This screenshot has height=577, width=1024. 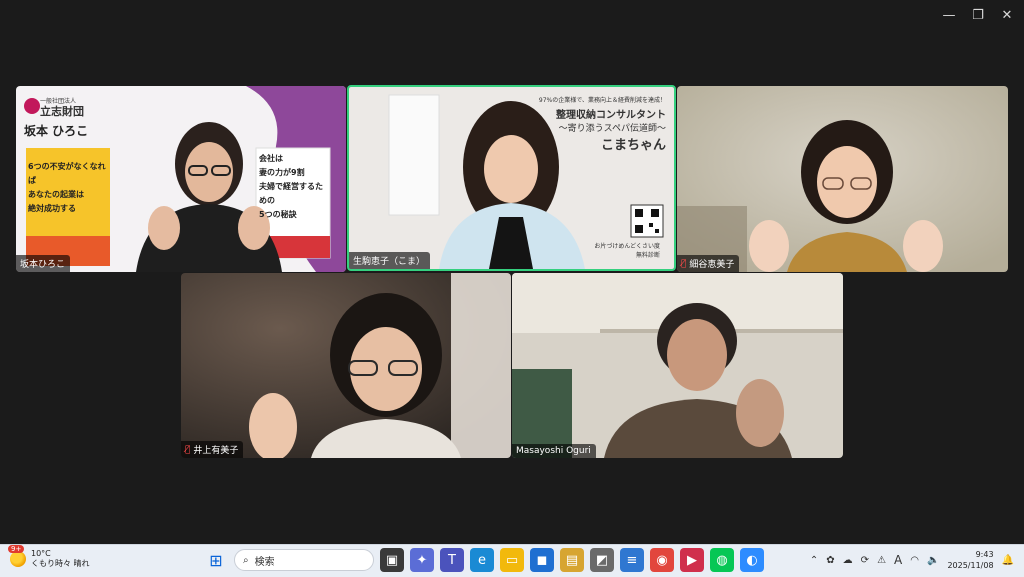 I want to click on chevron-up-icon: ⌃, so click(x=814, y=560).